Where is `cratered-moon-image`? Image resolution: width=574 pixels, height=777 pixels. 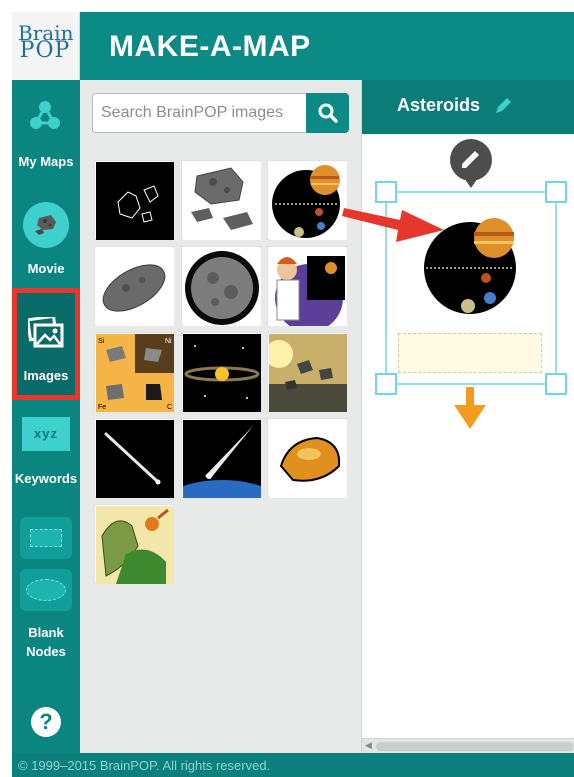 cratered-moon-image is located at coordinates (221, 286).